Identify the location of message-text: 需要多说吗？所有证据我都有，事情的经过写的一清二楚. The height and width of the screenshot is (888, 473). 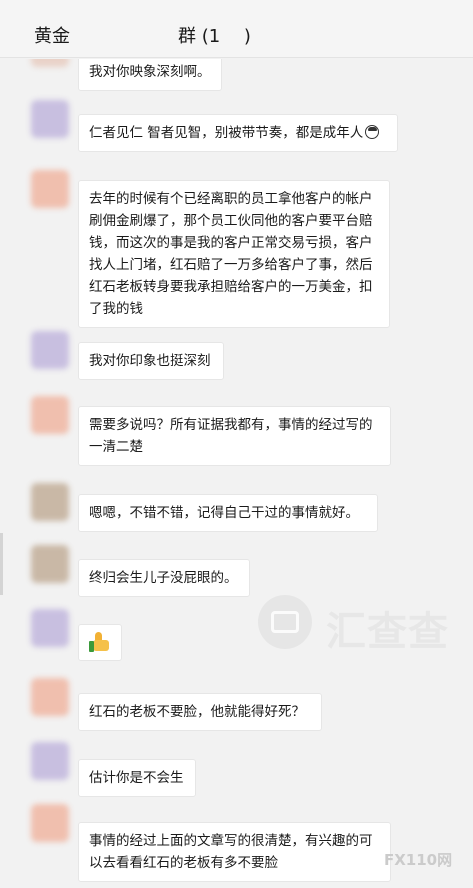
(231, 436).